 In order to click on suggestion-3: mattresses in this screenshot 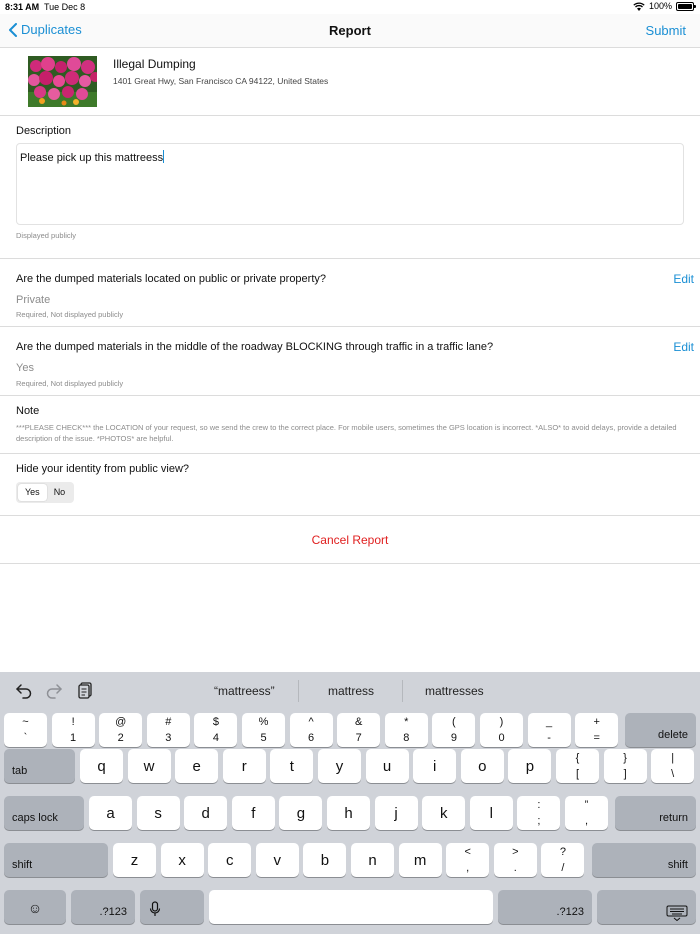, I will do `click(454, 691)`.